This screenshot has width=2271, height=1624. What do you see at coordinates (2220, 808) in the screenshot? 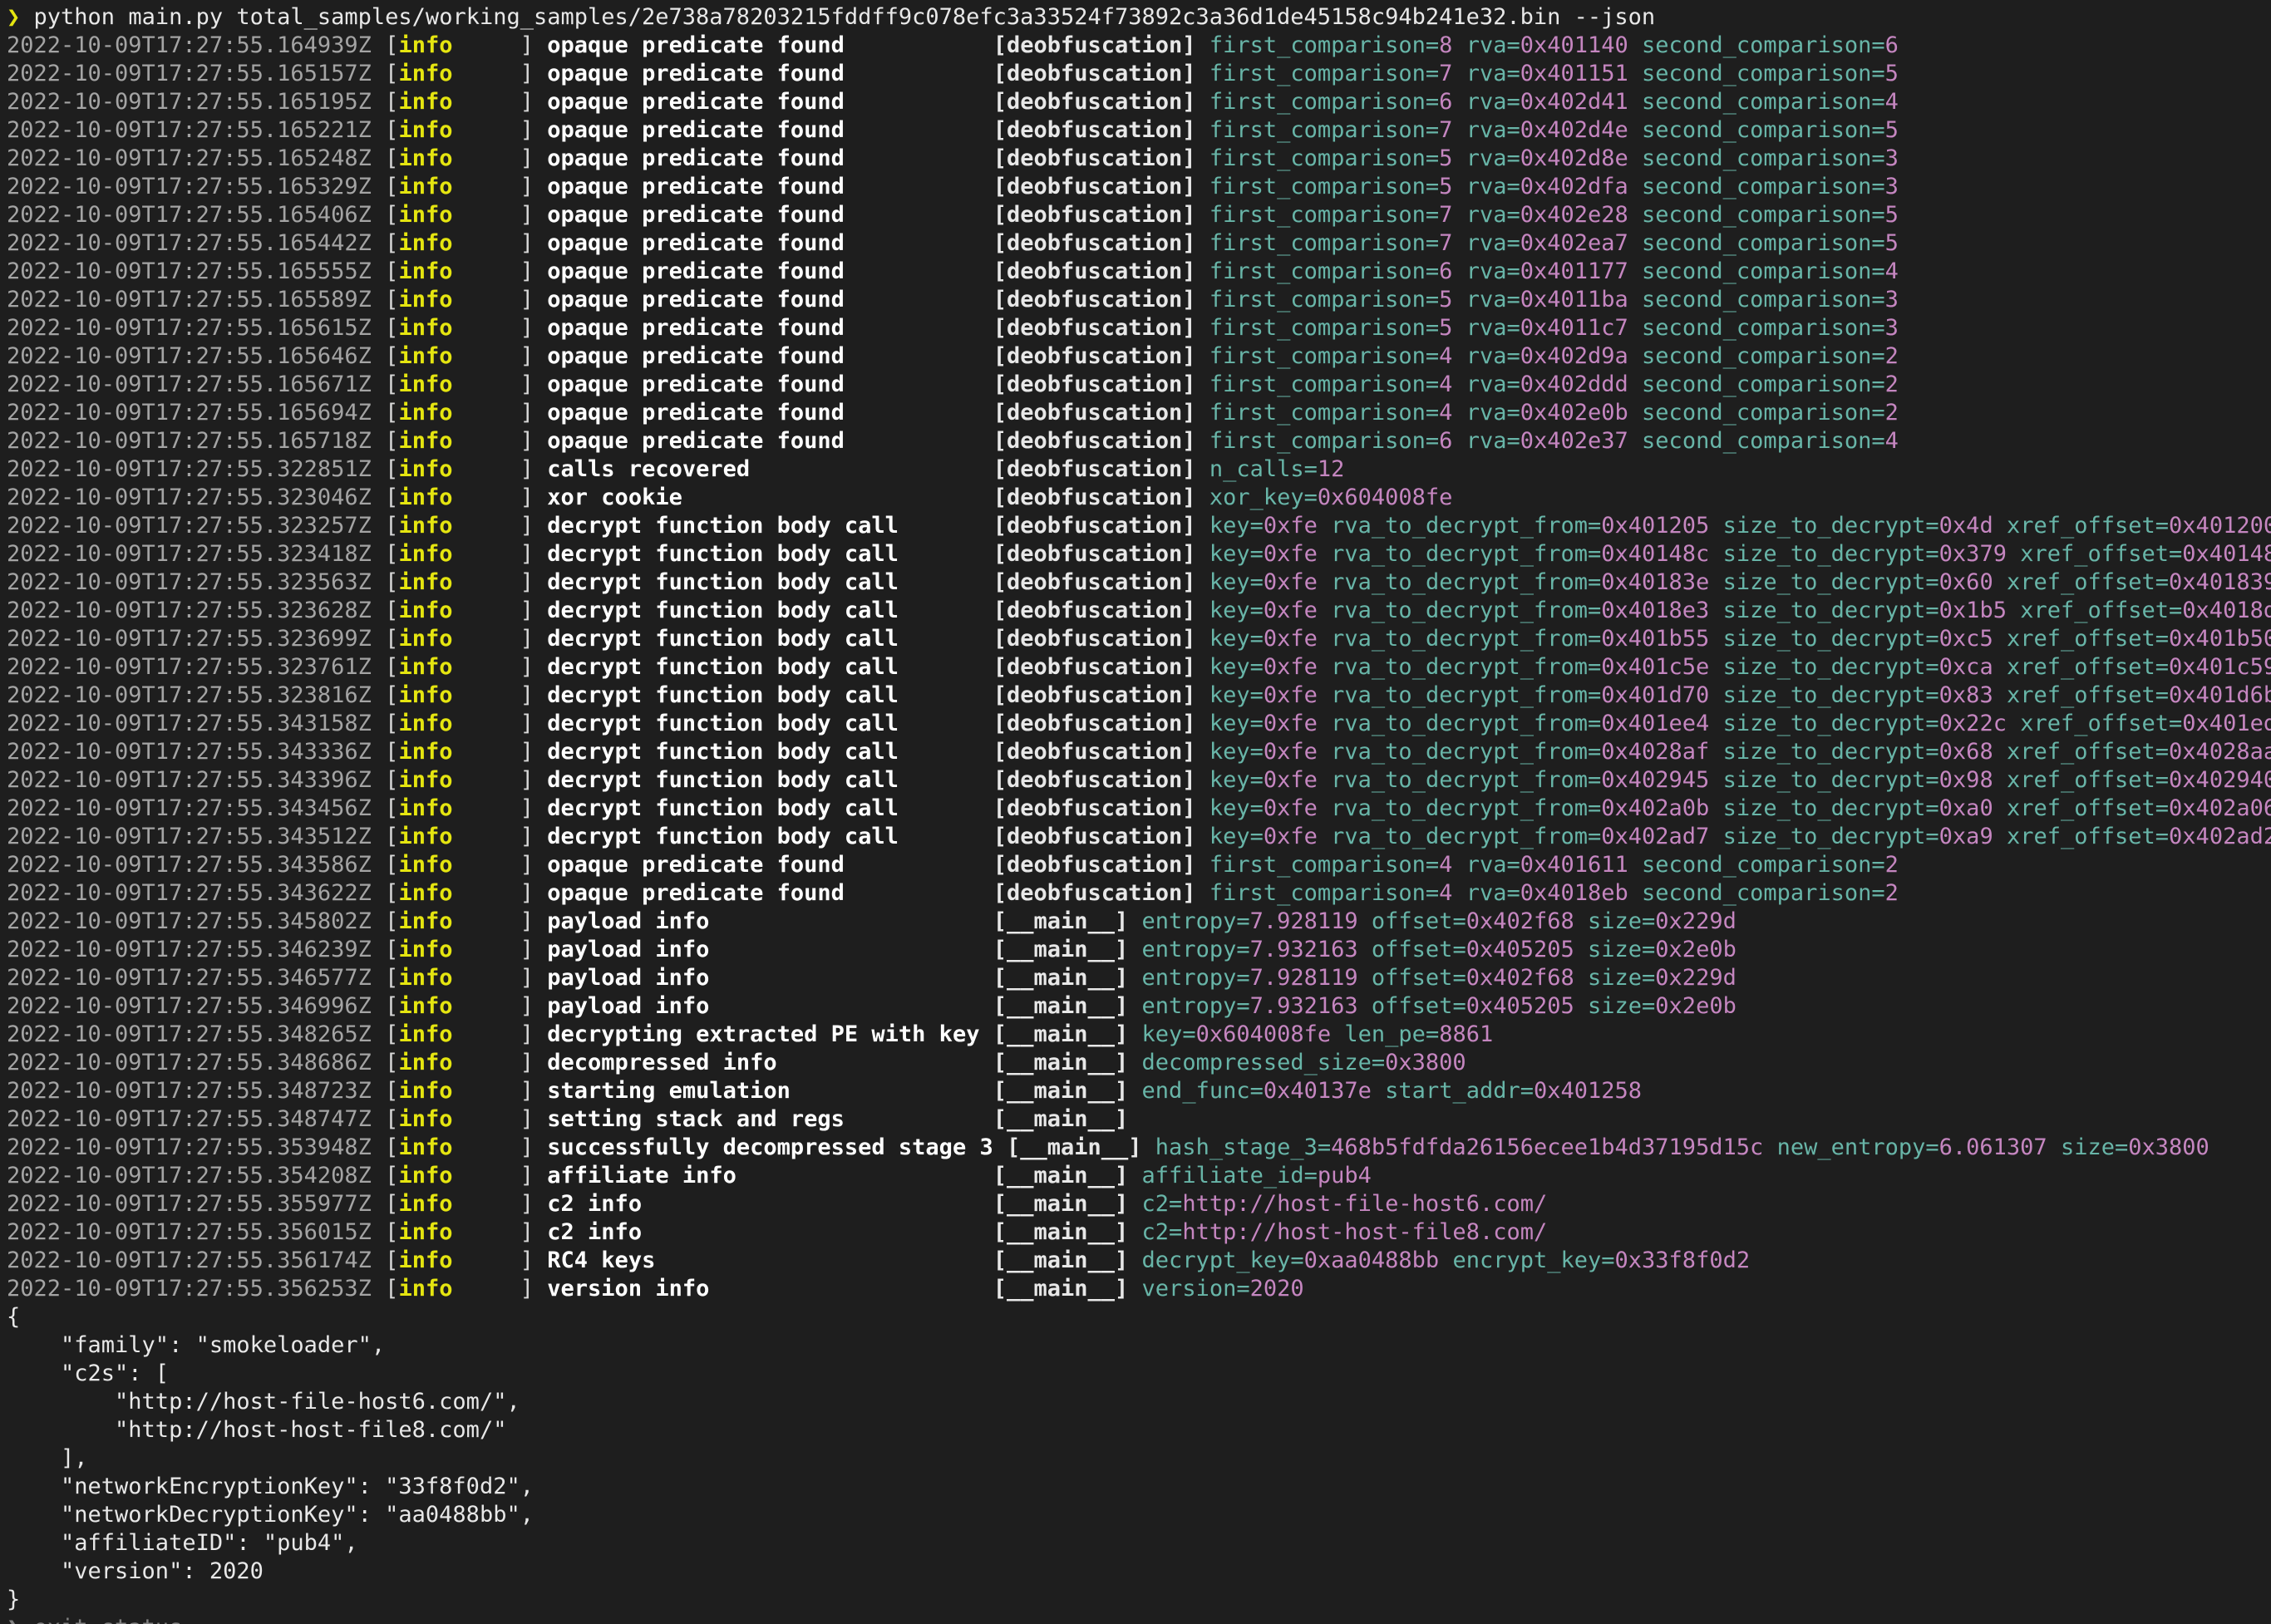
I see `log-kv-value: 0x402a06` at bounding box center [2220, 808].